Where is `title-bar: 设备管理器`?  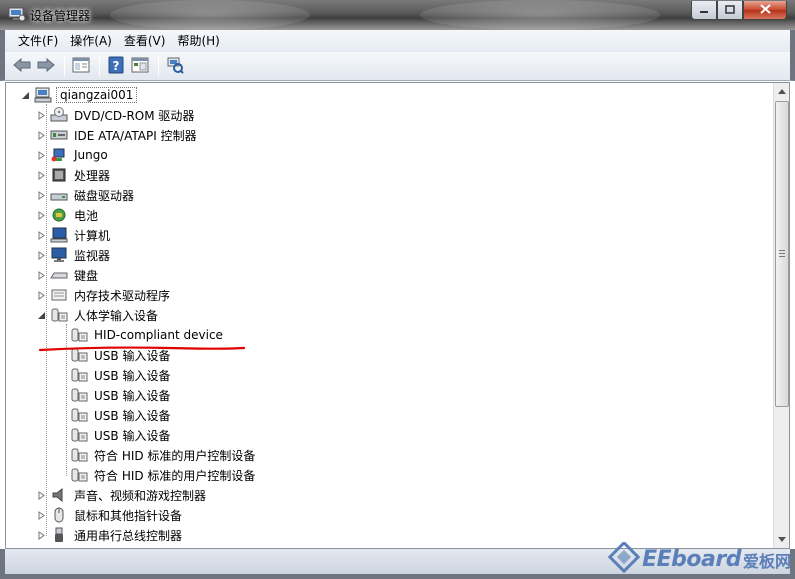
title-bar: 设备管理器 is located at coordinates (397, 15).